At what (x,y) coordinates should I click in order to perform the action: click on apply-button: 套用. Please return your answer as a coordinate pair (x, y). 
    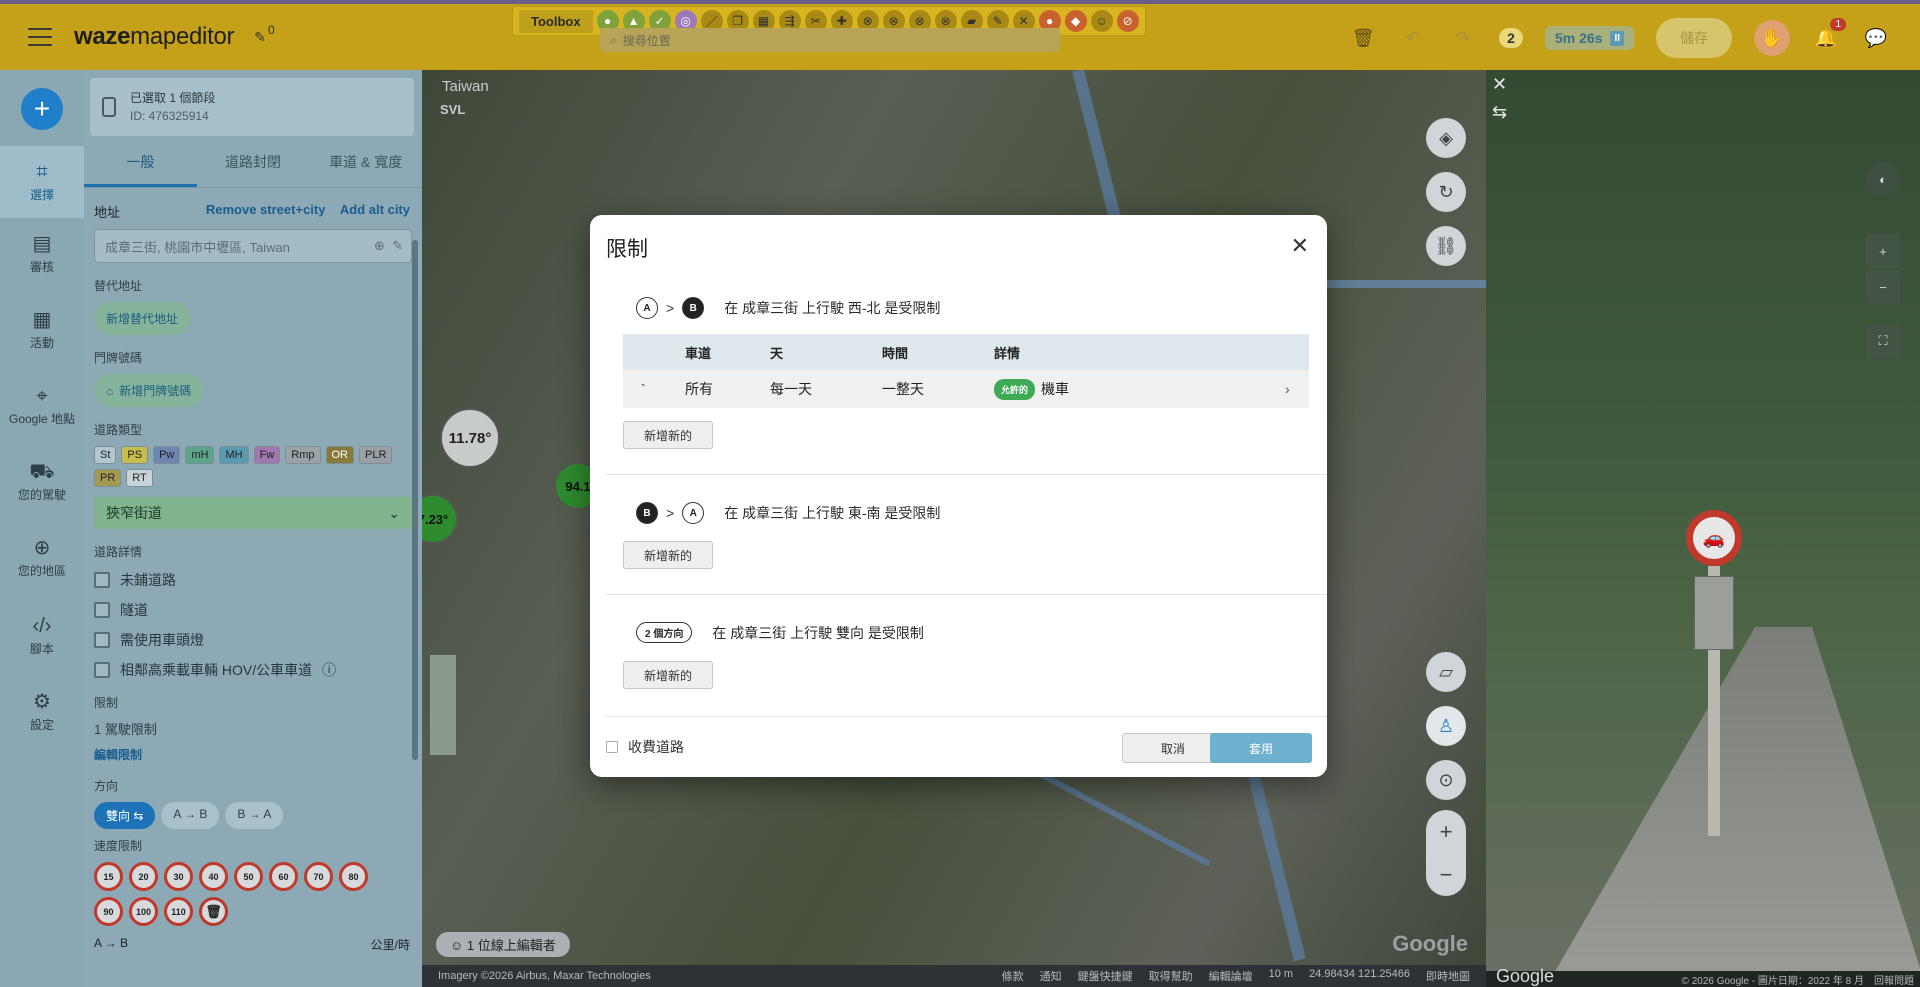
    Looking at the image, I should click on (1261, 748).